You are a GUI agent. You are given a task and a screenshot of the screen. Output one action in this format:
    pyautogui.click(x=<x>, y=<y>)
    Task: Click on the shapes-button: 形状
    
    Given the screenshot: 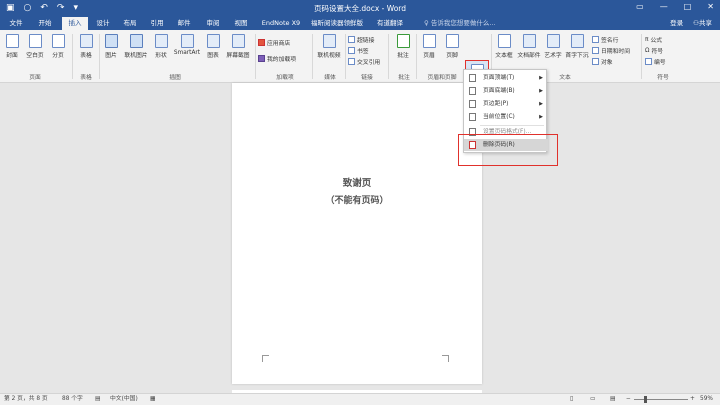 What is the action you would take?
    pyautogui.click(x=161, y=46)
    